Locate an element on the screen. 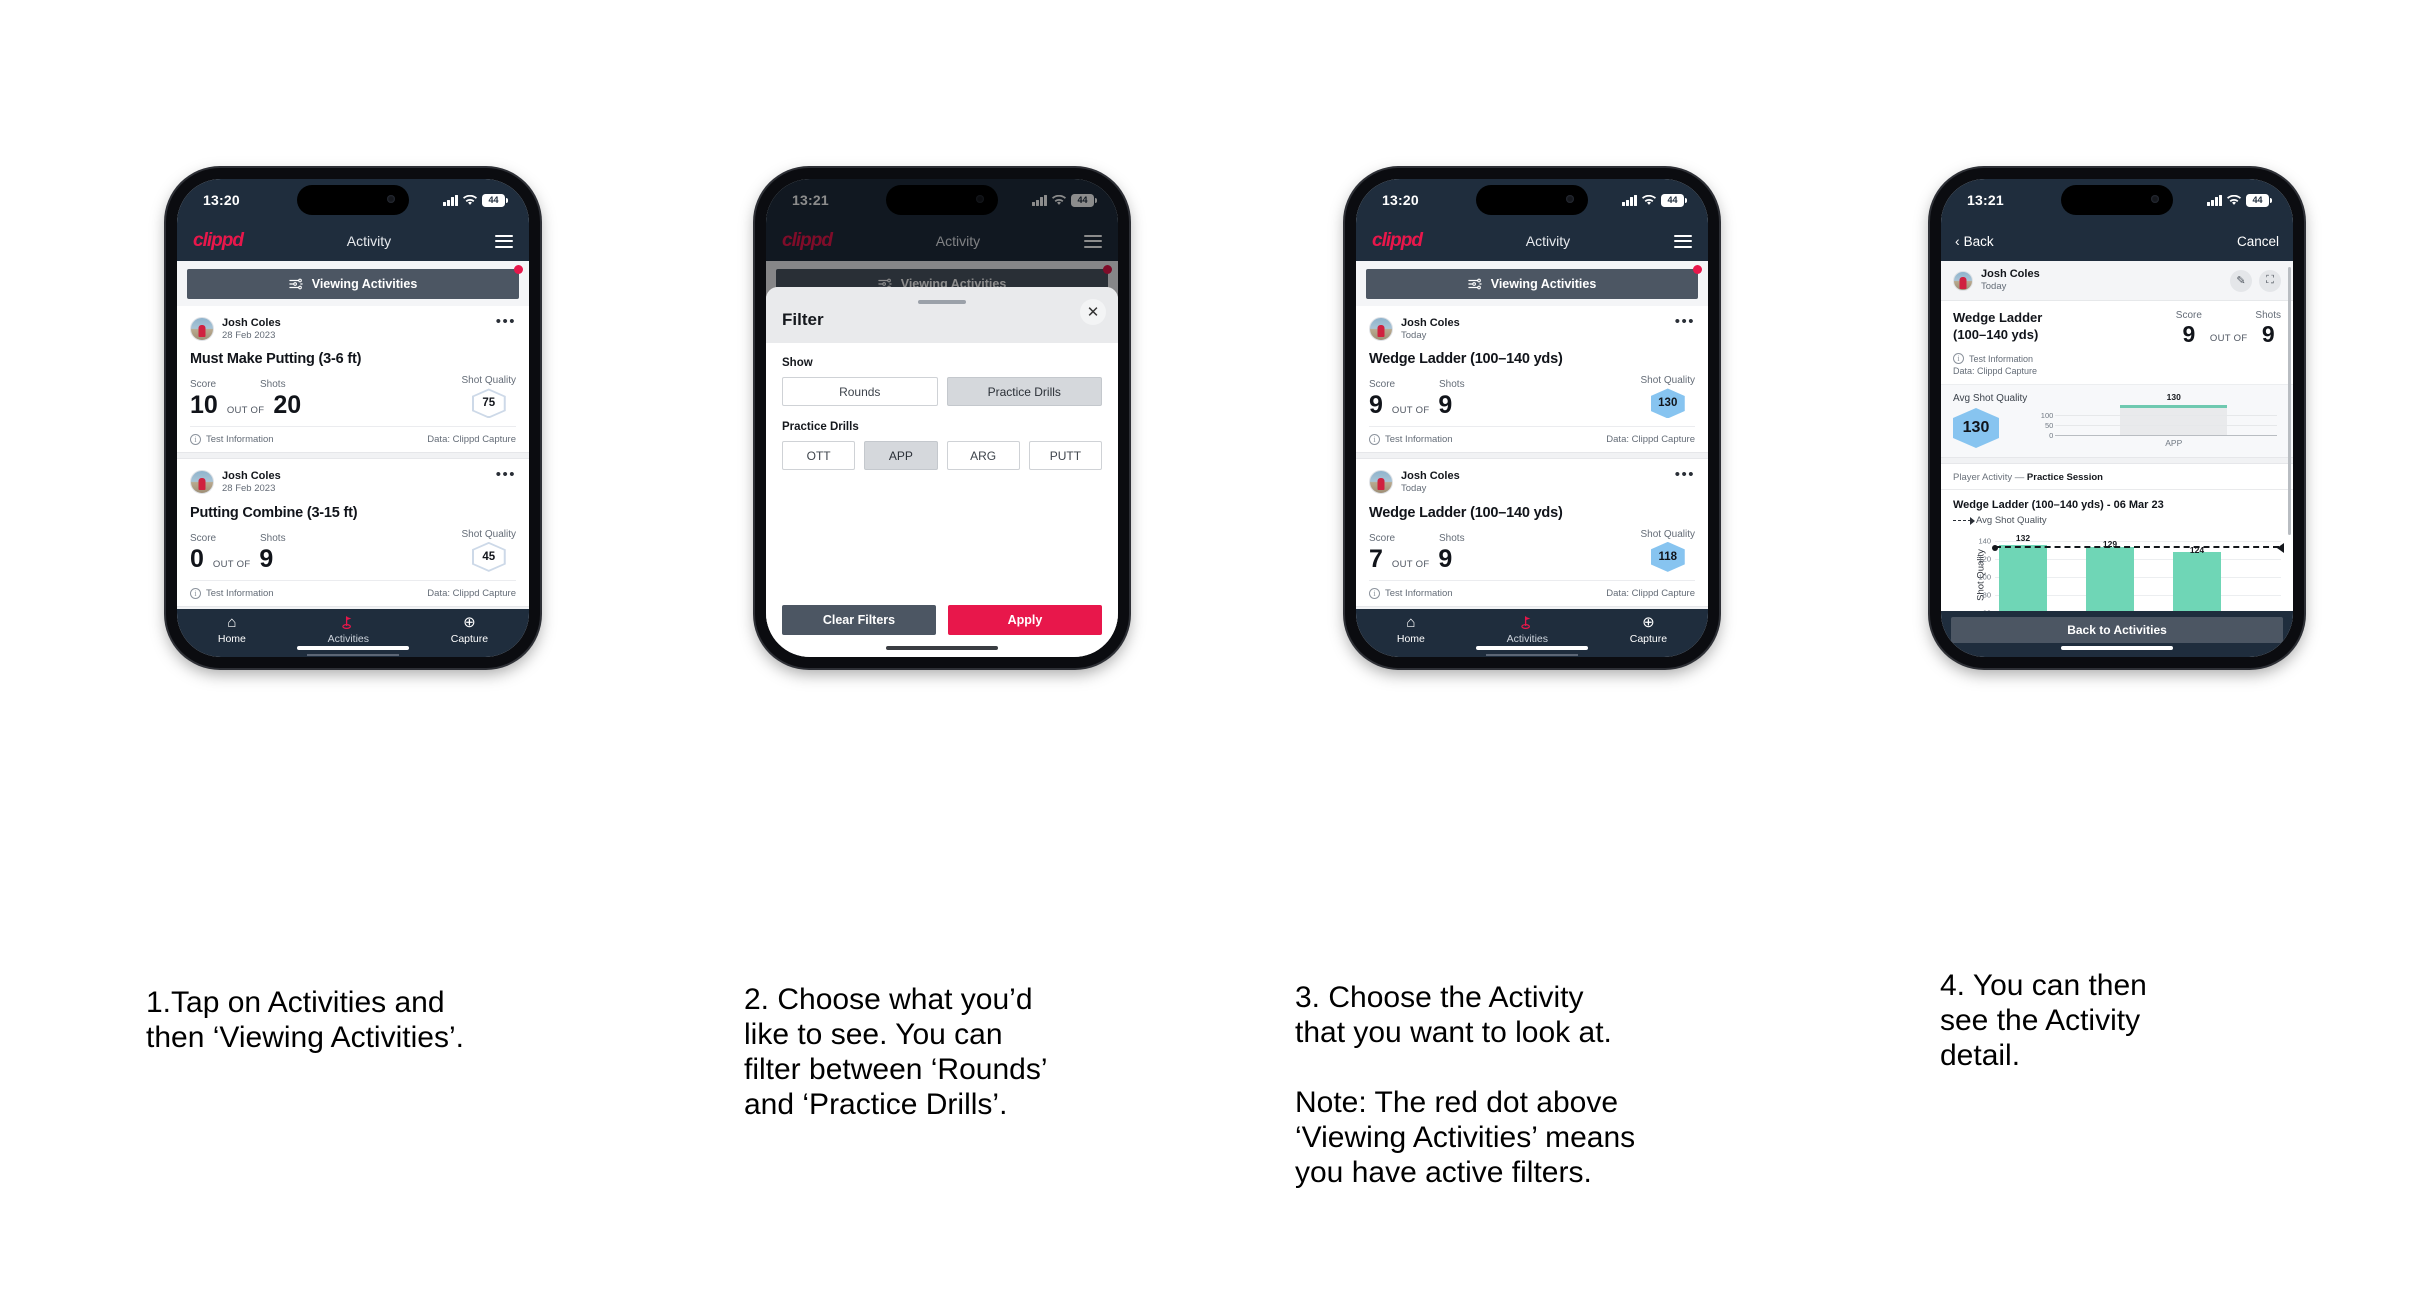  card-header: Josh Coles Today ••• is located at coordinates (1532, 328).